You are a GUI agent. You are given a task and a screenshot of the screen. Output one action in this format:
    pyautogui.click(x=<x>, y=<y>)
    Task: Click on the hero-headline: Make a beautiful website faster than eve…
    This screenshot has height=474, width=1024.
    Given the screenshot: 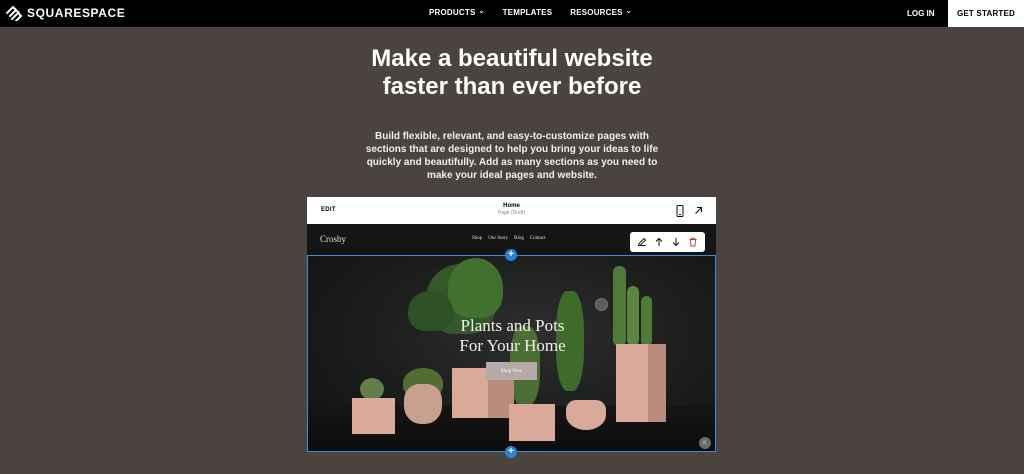 What is the action you would take?
    pyautogui.click(x=512, y=72)
    